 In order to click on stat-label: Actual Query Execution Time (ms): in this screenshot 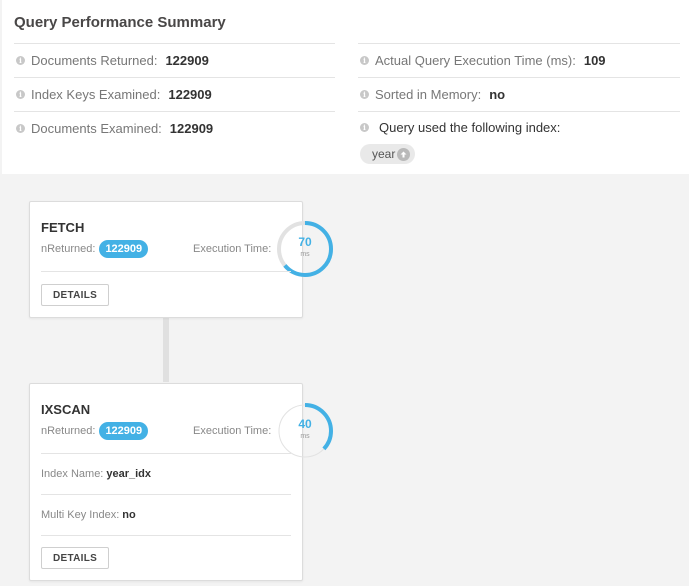, I will do `click(475, 60)`.